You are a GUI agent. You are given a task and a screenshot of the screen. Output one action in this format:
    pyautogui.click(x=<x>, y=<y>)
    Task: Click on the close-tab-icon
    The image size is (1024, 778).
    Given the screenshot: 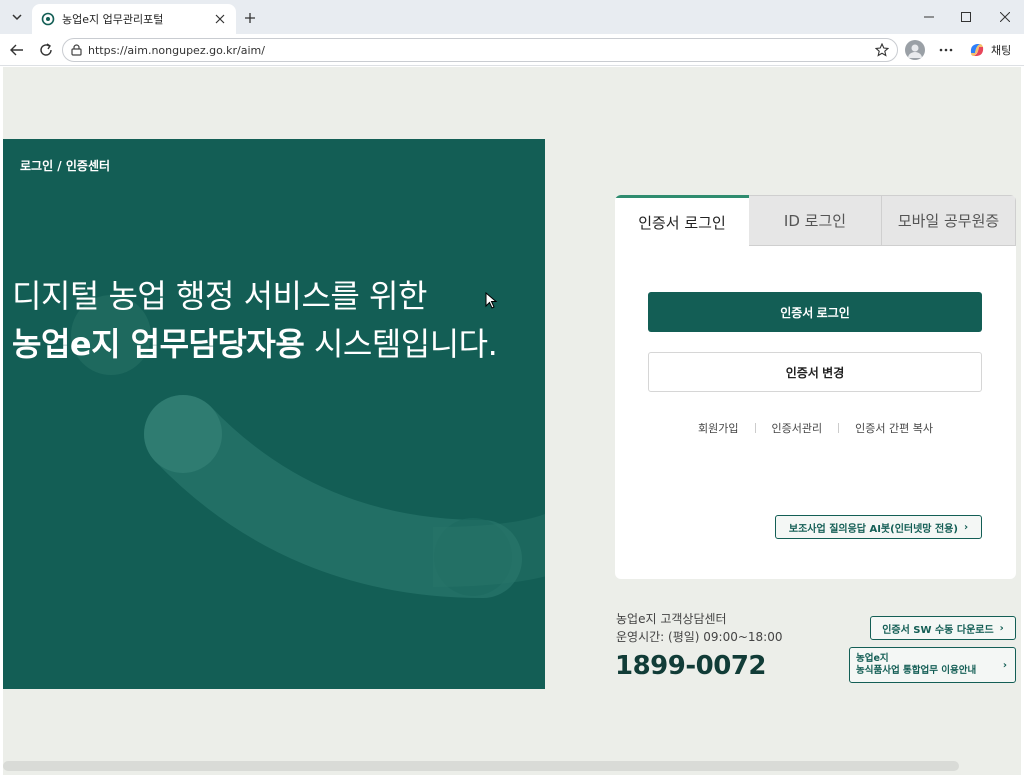 What is the action you would take?
    pyautogui.click(x=220, y=19)
    